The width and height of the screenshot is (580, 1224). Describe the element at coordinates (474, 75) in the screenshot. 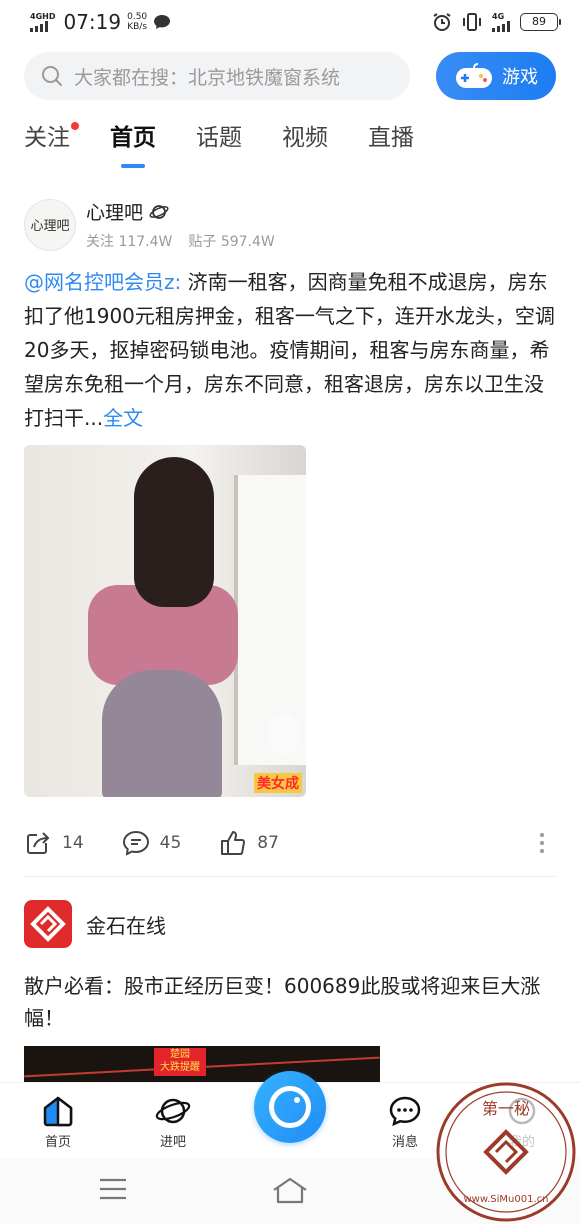

I see `gamepad-icon` at that location.